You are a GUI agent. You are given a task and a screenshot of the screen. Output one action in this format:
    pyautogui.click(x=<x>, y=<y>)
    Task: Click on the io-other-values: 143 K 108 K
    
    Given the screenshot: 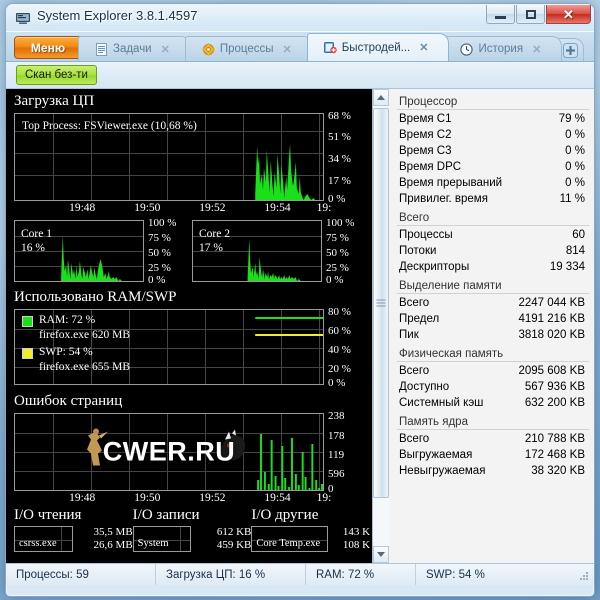 What is the action you would take?
    pyautogui.click(x=349, y=539)
    